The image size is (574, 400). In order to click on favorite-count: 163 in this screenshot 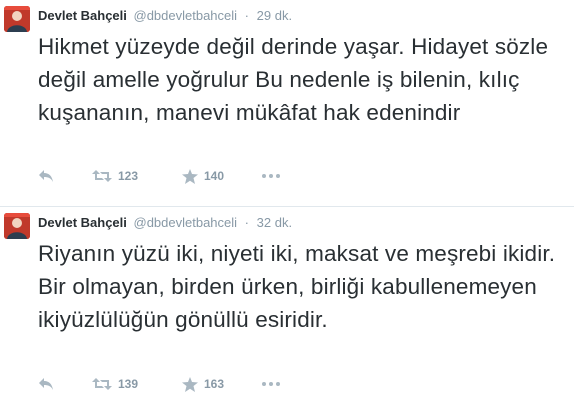, I will do `click(214, 384)`.